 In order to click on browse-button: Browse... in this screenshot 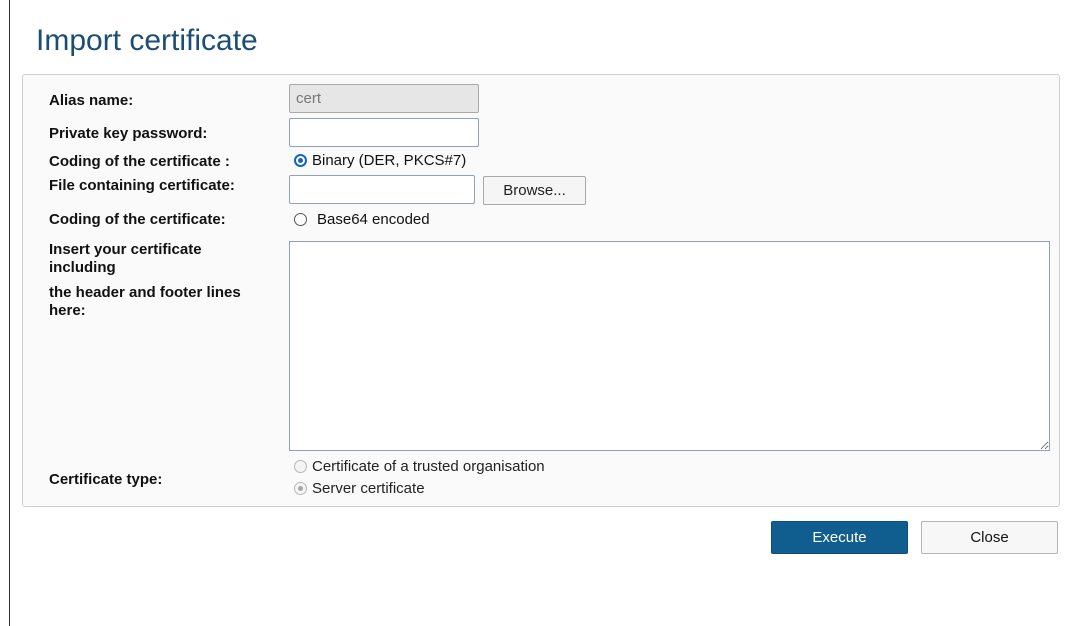, I will do `click(534, 190)`.